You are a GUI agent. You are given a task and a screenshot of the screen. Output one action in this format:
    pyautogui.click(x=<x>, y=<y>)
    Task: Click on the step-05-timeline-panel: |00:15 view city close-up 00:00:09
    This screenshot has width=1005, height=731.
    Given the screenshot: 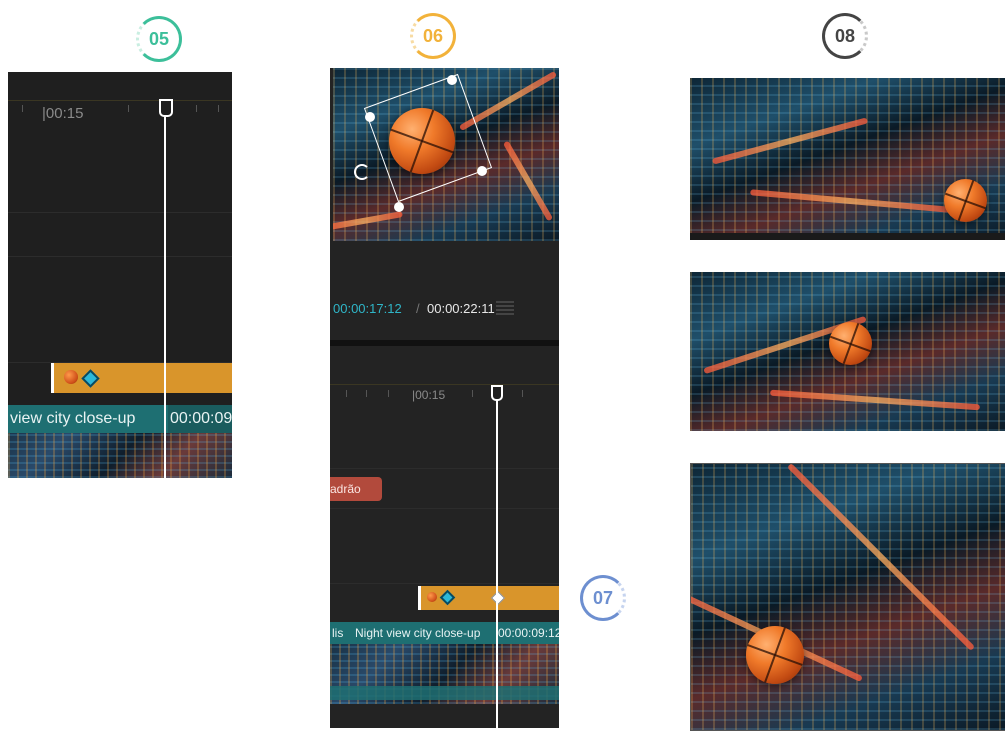 What is the action you would take?
    pyautogui.click(x=120, y=275)
    